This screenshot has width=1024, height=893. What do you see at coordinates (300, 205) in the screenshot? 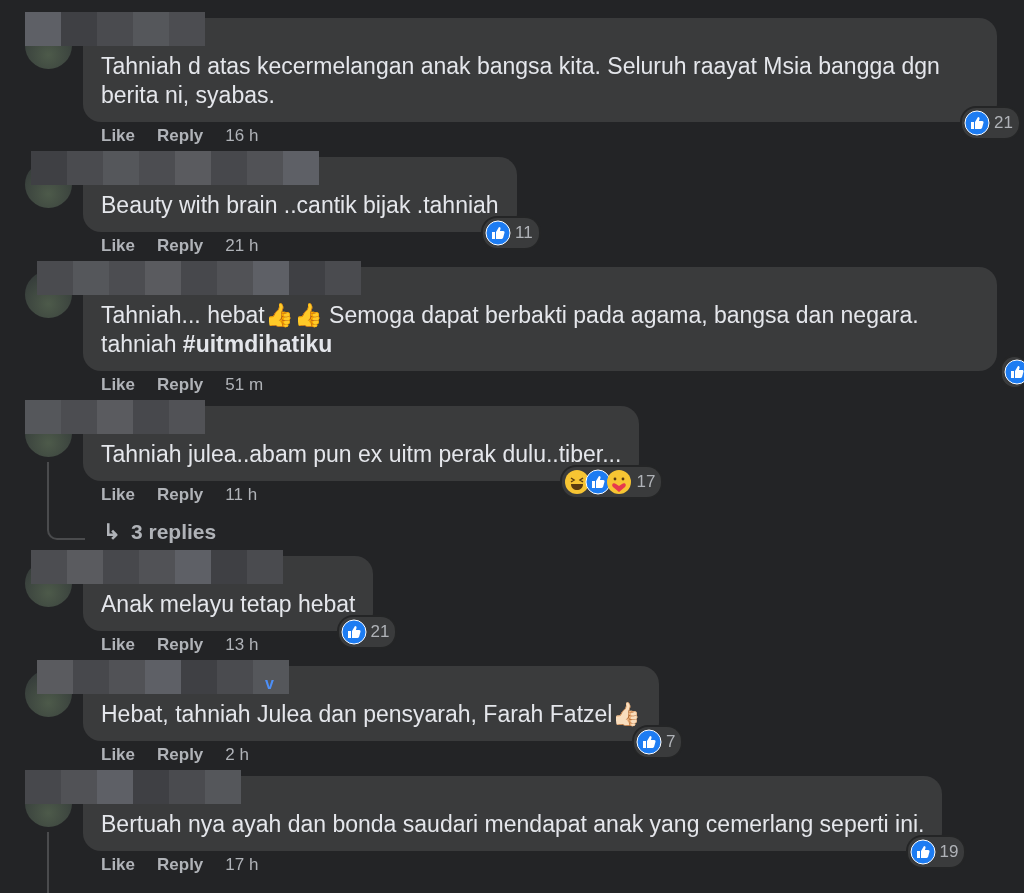
I see `comment-text: Beauty with brain ..cantik bijak .tahniah` at bounding box center [300, 205].